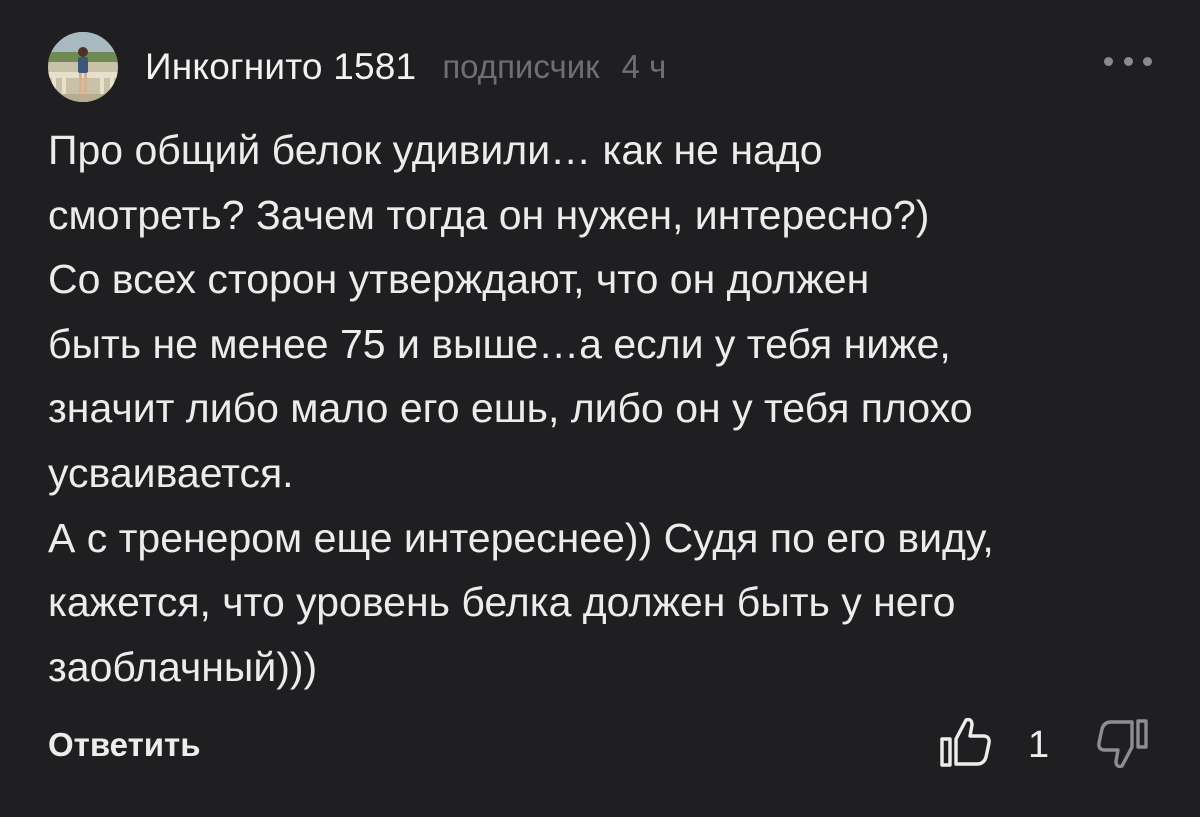 The image size is (1200, 817). Describe the element at coordinates (1039, 745) in the screenshot. I see `like-count: 1` at that location.